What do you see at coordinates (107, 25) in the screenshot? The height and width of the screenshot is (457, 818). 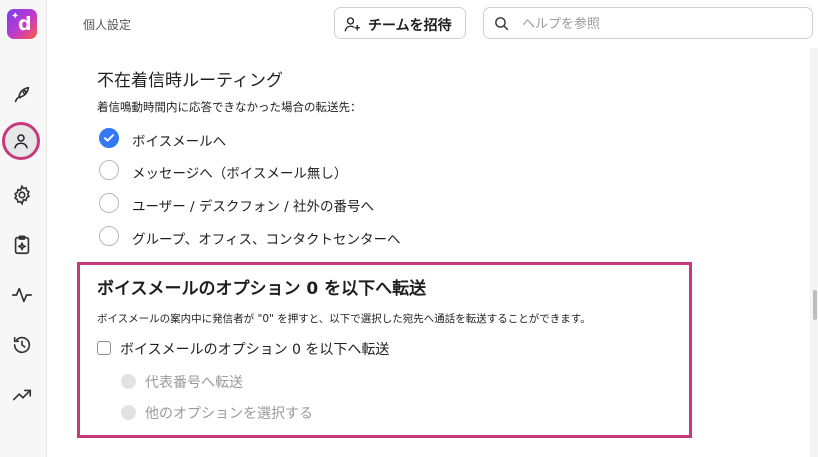 I see `page-title: 個人設定` at bounding box center [107, 25].